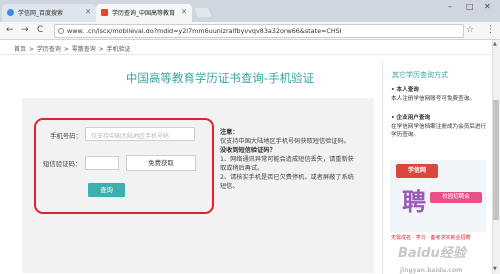 This screenshot has width=500, height=274. Describe the element at coordinates (417, 171) in the screenshot. I see `xuexin-logo: 学信网` at that location.